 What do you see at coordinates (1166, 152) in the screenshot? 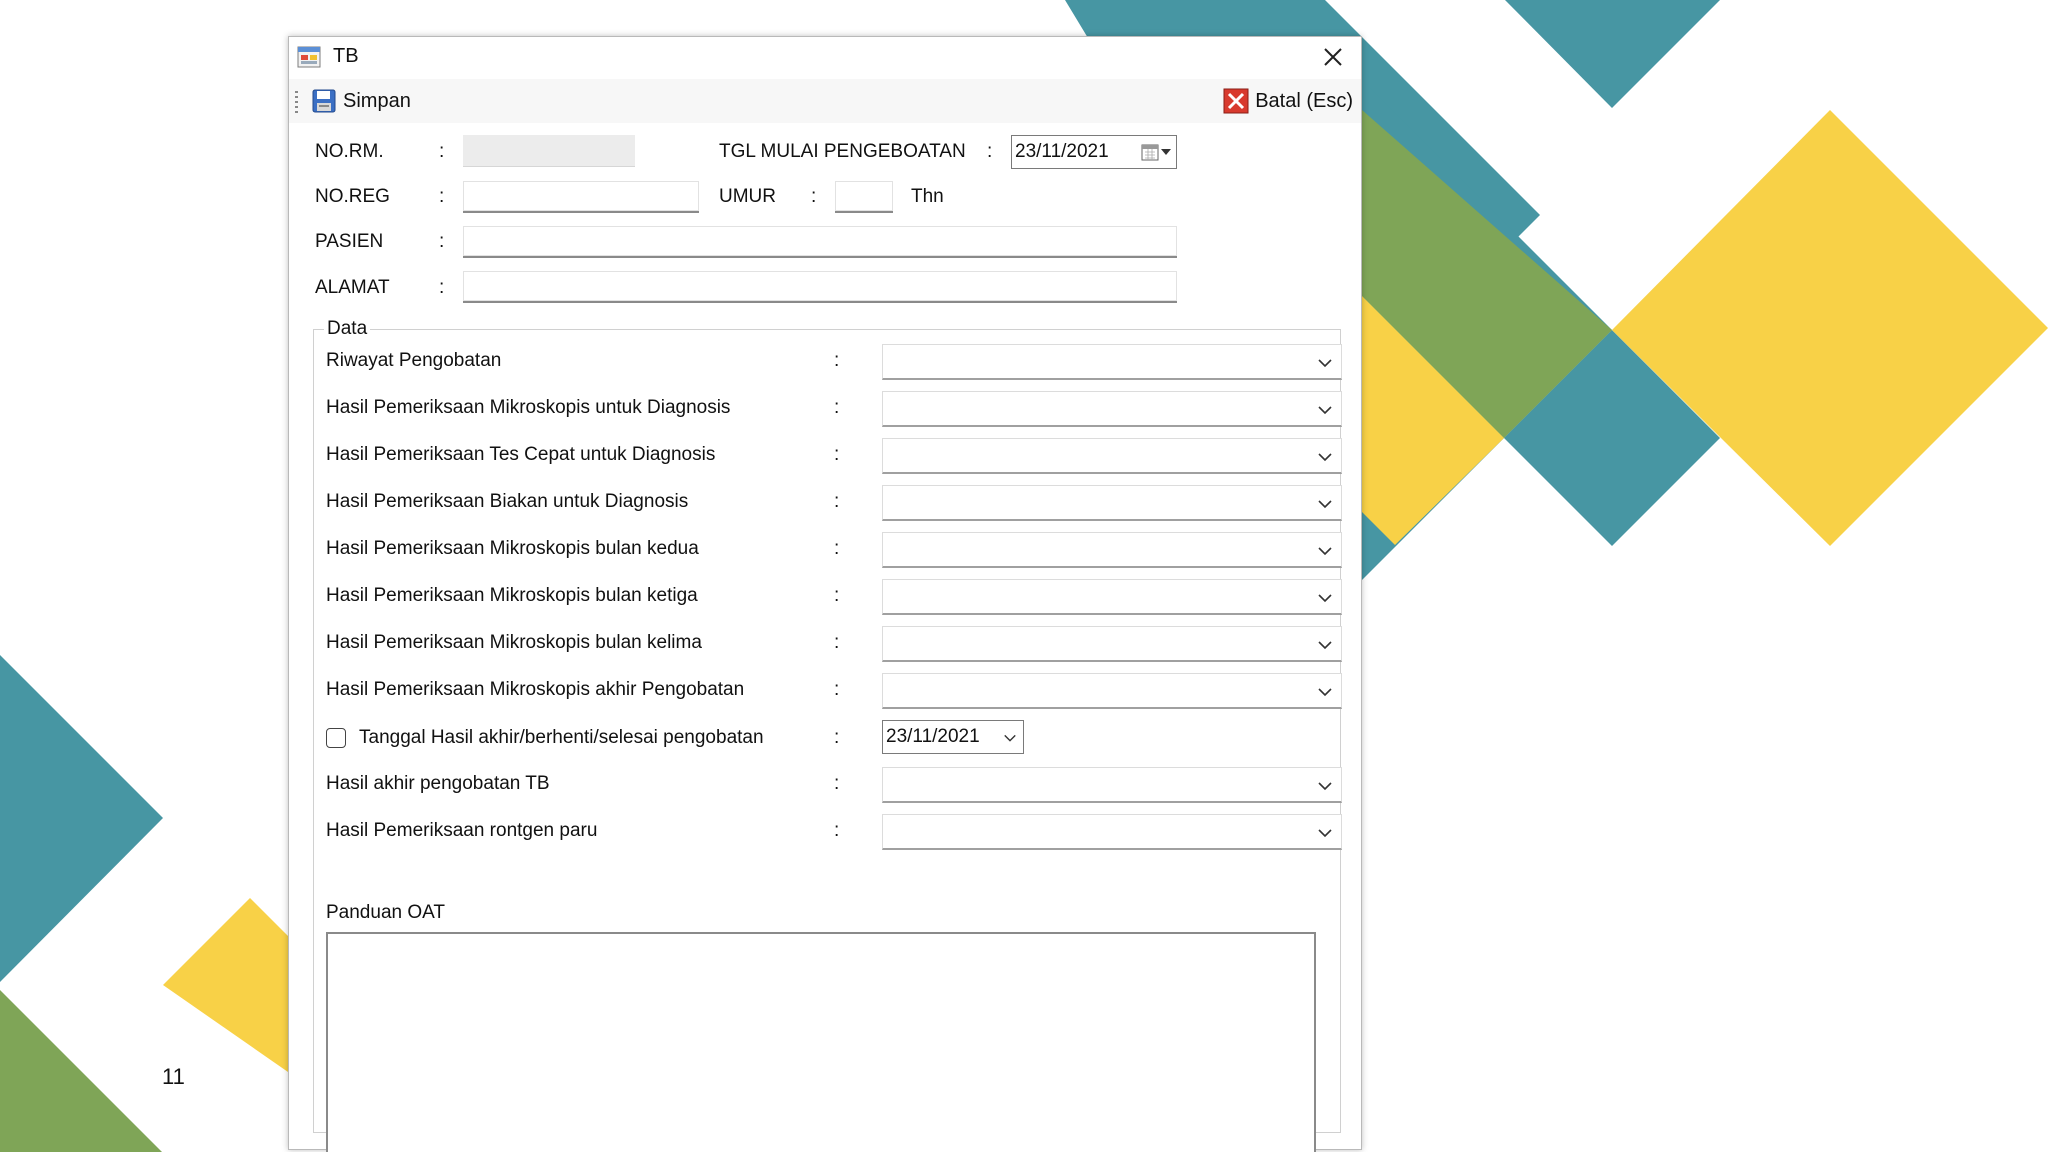
I see `triangle-down-icon` at bounding box center [1166, 152].